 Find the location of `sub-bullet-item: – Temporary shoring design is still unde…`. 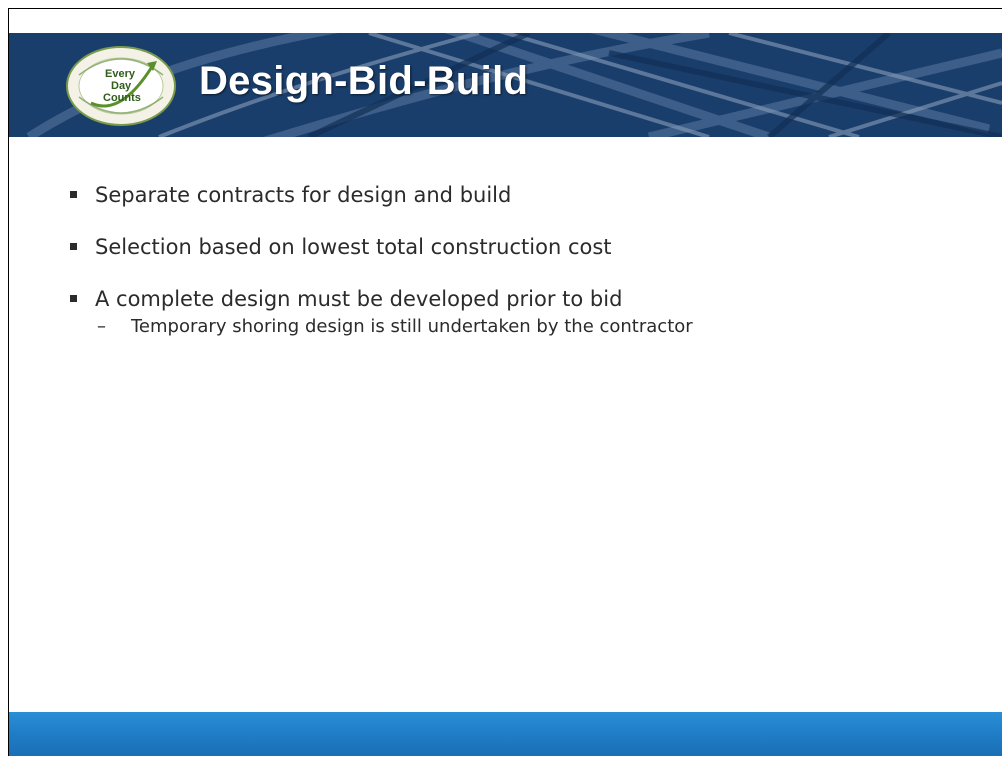

sub-bullet-item: – Temporary shoring design is still unde… is located at coordinates (523, 327).